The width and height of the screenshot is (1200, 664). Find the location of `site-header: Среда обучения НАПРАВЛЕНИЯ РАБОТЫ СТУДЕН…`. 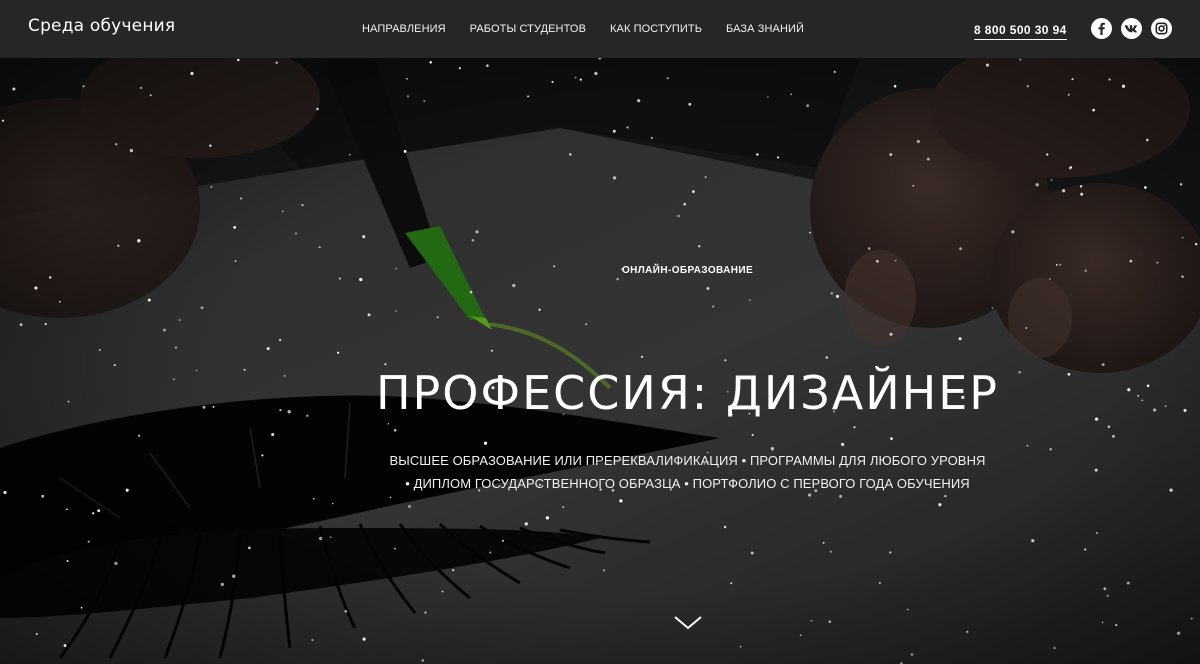

site-header: Среда обучения НАПРАВЛЕНИЯ РАБОТЫ СТУДЕН… is located at coordinates (600, 29).